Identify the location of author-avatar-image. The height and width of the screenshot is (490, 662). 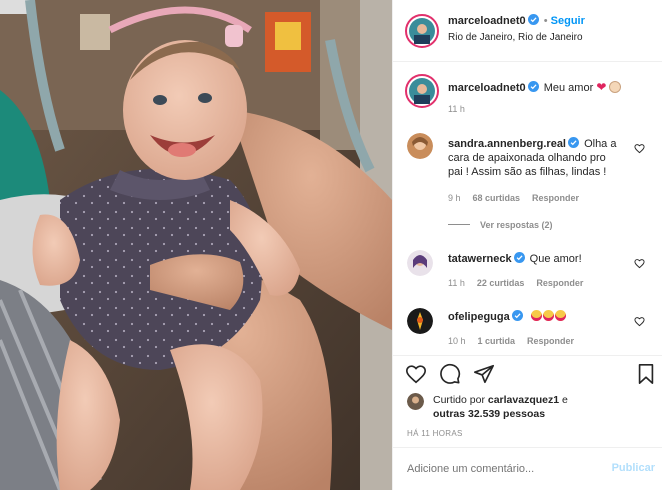
(422, 31).